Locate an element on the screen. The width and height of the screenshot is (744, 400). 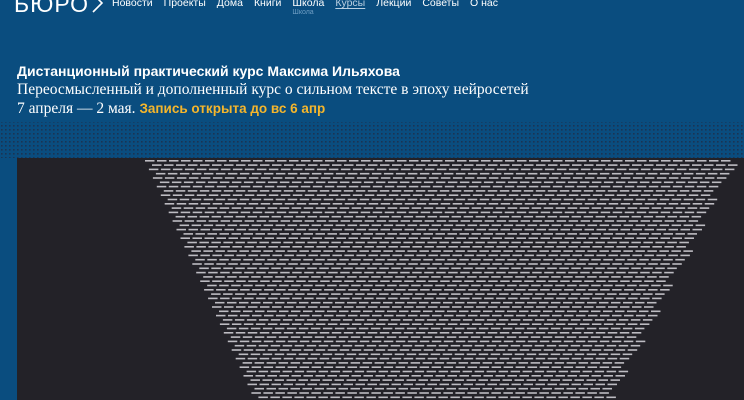
nav-item-courses: Курсы is located at coordinates (350, 5).